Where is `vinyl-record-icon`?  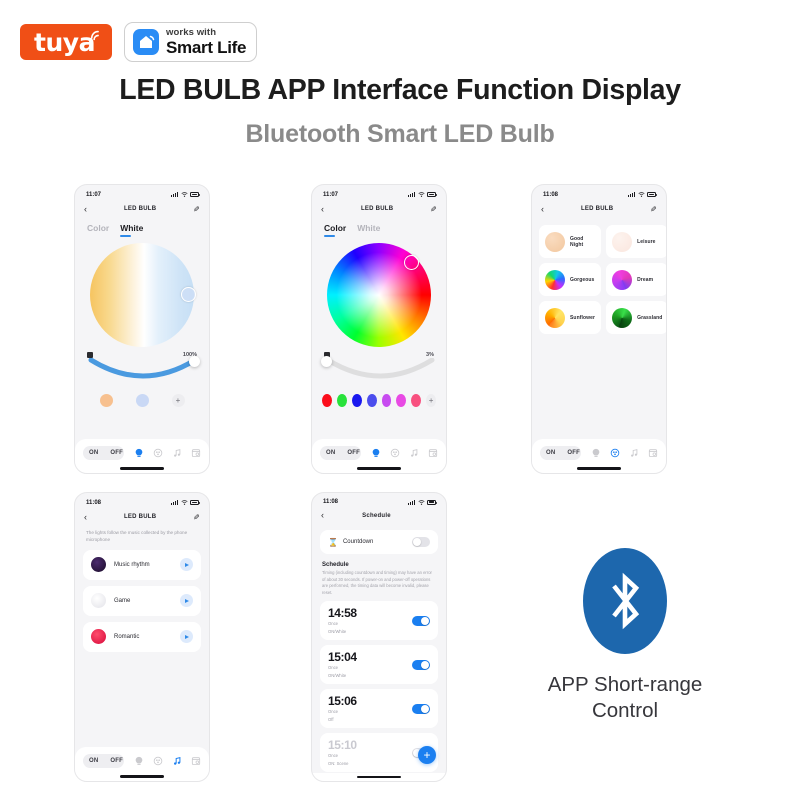 vinyl-record-icon is located at coordinates (98, 565).